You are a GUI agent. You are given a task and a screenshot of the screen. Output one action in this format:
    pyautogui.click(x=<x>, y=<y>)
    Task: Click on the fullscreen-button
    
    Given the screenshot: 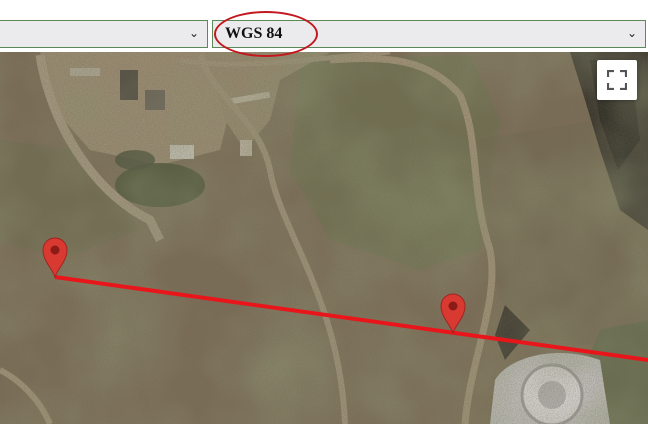 What is the action you would take?
    pyautogui.click(x=617, y=80)
    